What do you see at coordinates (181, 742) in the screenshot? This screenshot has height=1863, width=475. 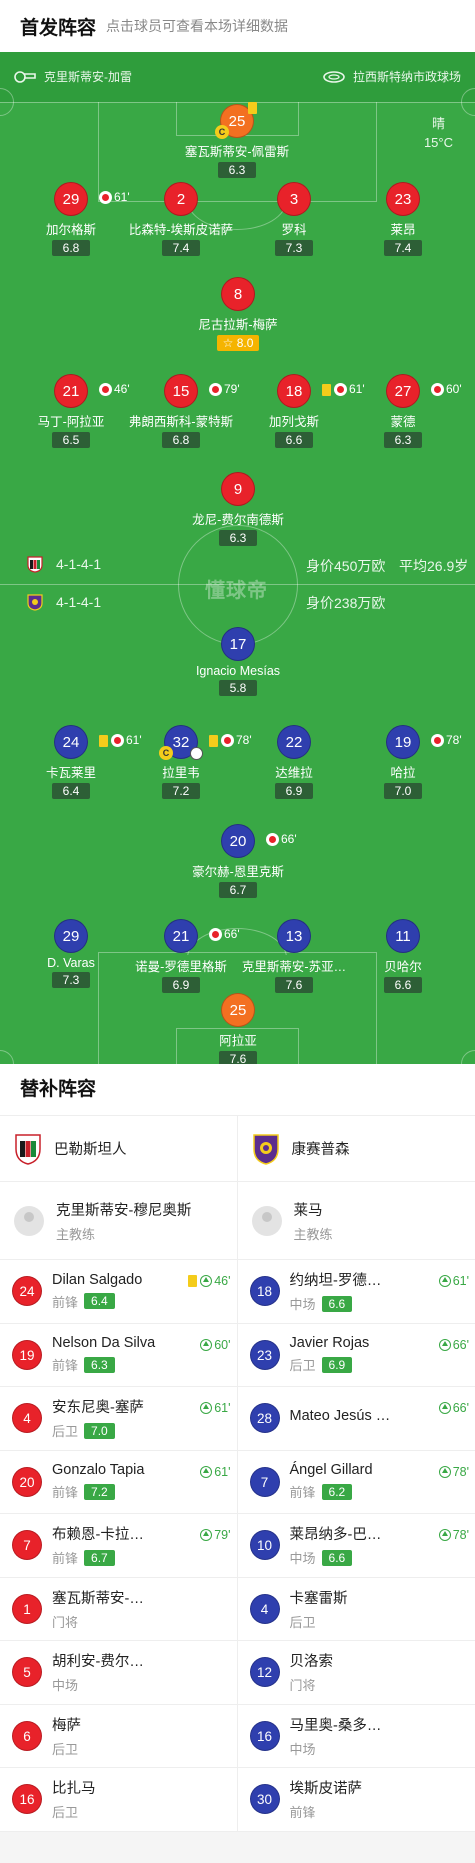 I see `player-number: 32` at bounding box center [181, 742].